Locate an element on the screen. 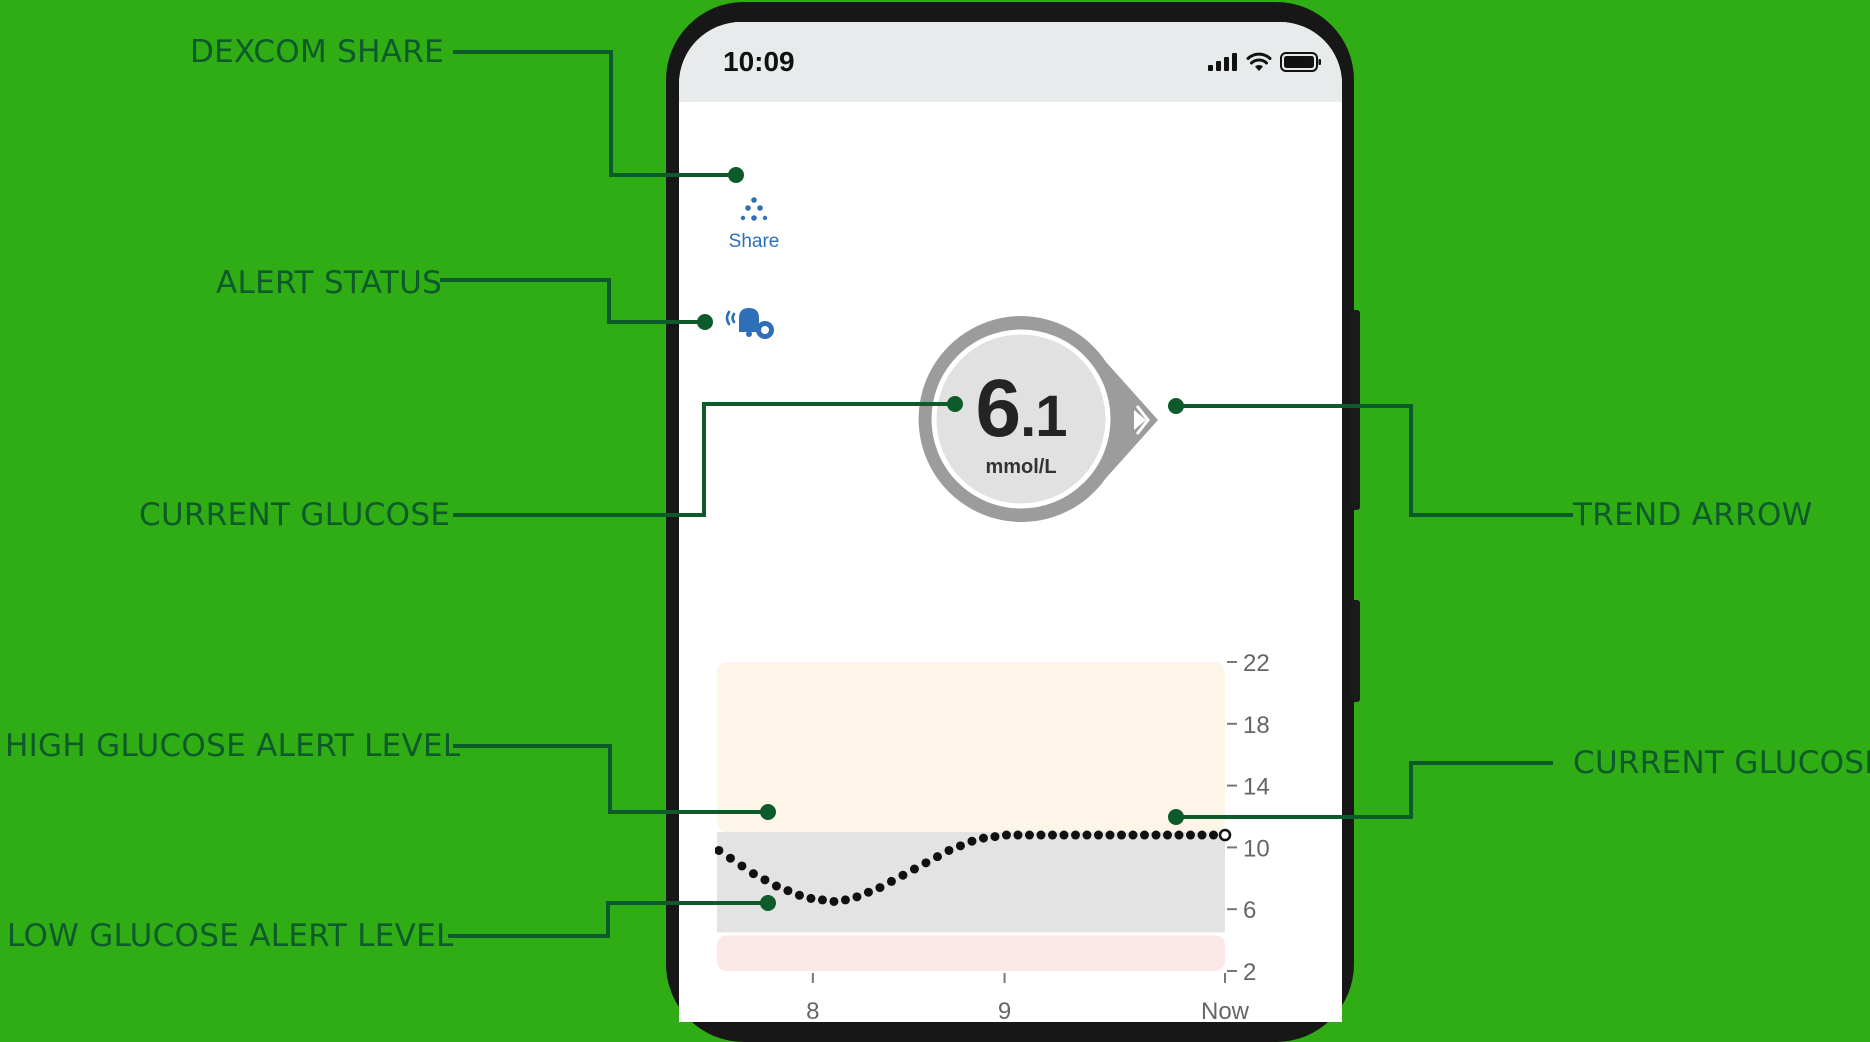 The image size is (1870, 1042). share-label: Share is located at coordinates (754, 241).